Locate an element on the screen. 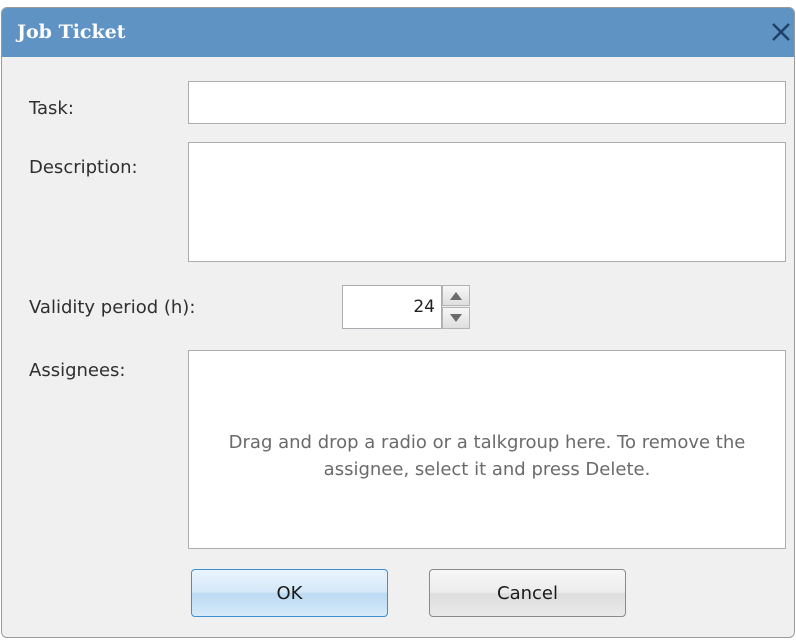  validity-period-input is located at coordinates (392, 307).